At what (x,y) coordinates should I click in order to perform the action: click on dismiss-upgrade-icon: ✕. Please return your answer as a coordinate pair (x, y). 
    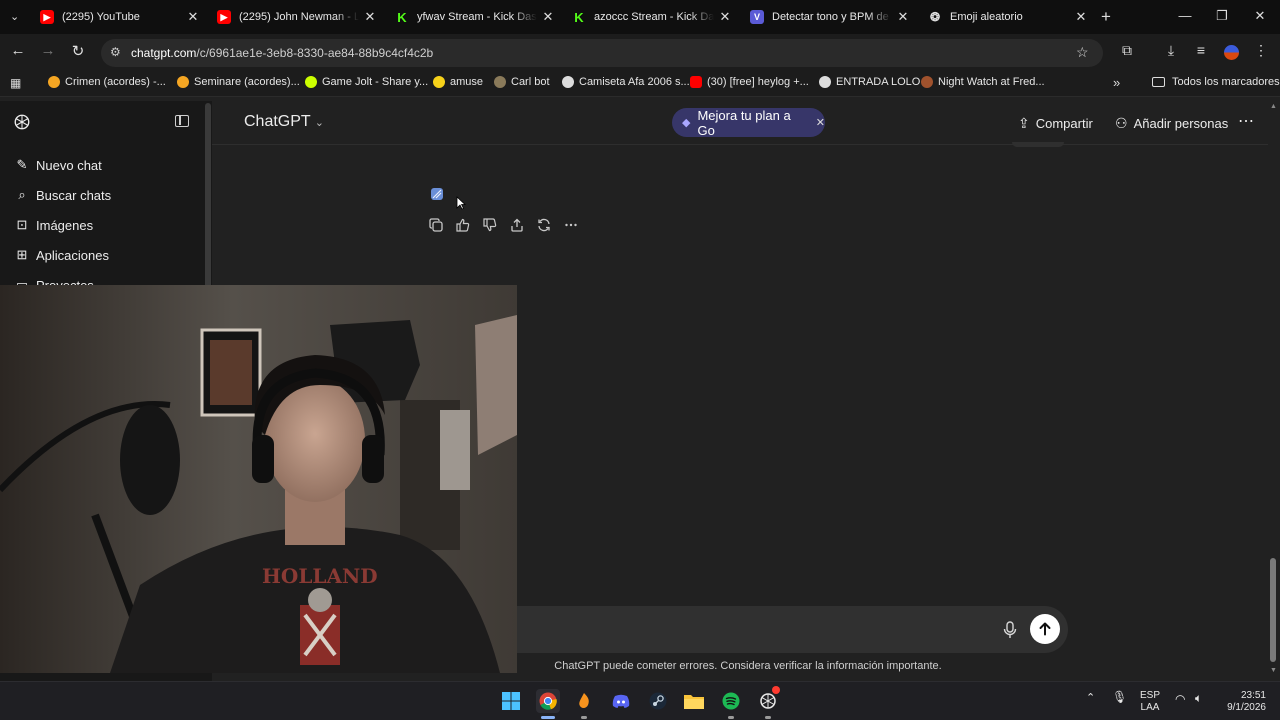
    Looking at the image, I should click on (820, 122).